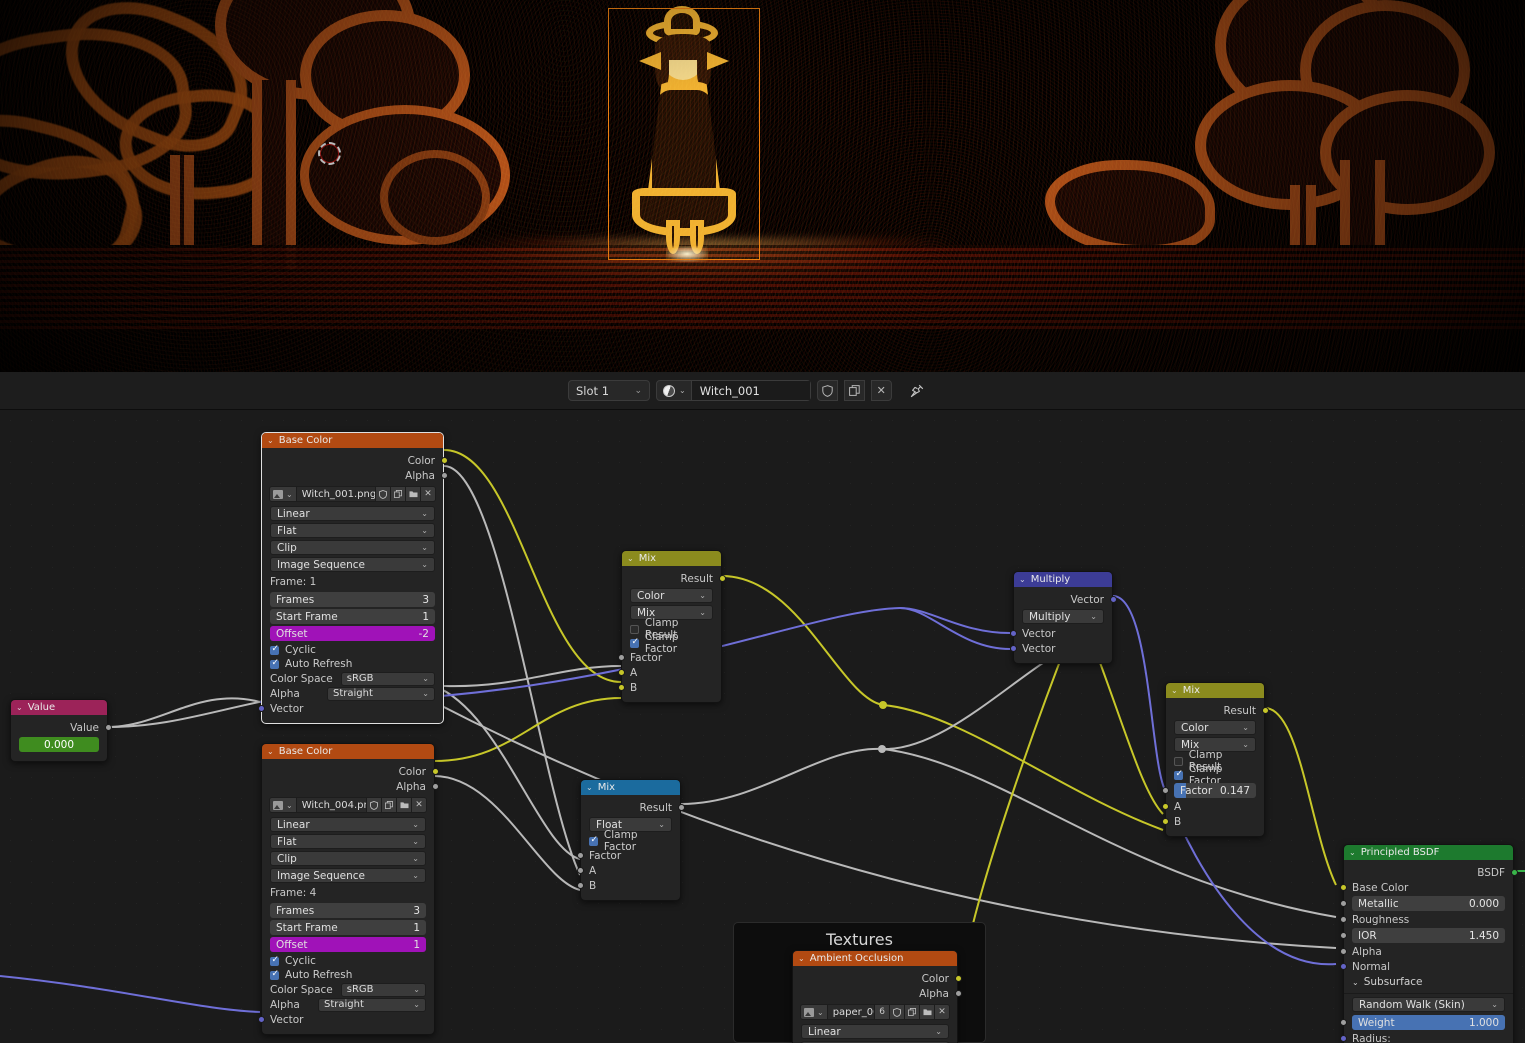  What do you see at coordinates (352, 650) in the screenshot?
I see `cyclic-checkbox-row: Cyclic` at bounding box center [352, 650].